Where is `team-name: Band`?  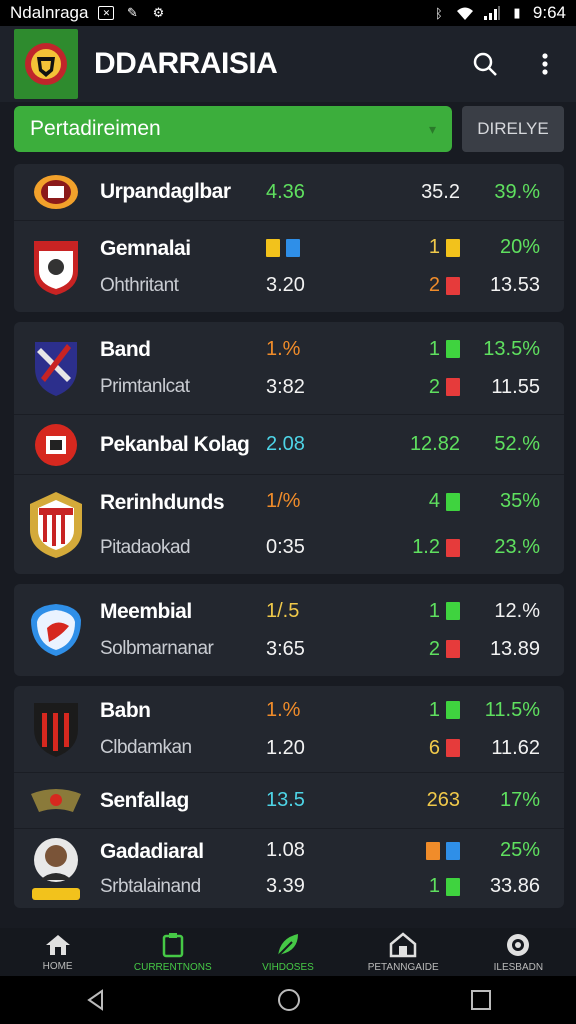 team-name: Band is located at coordinates (125, 349).